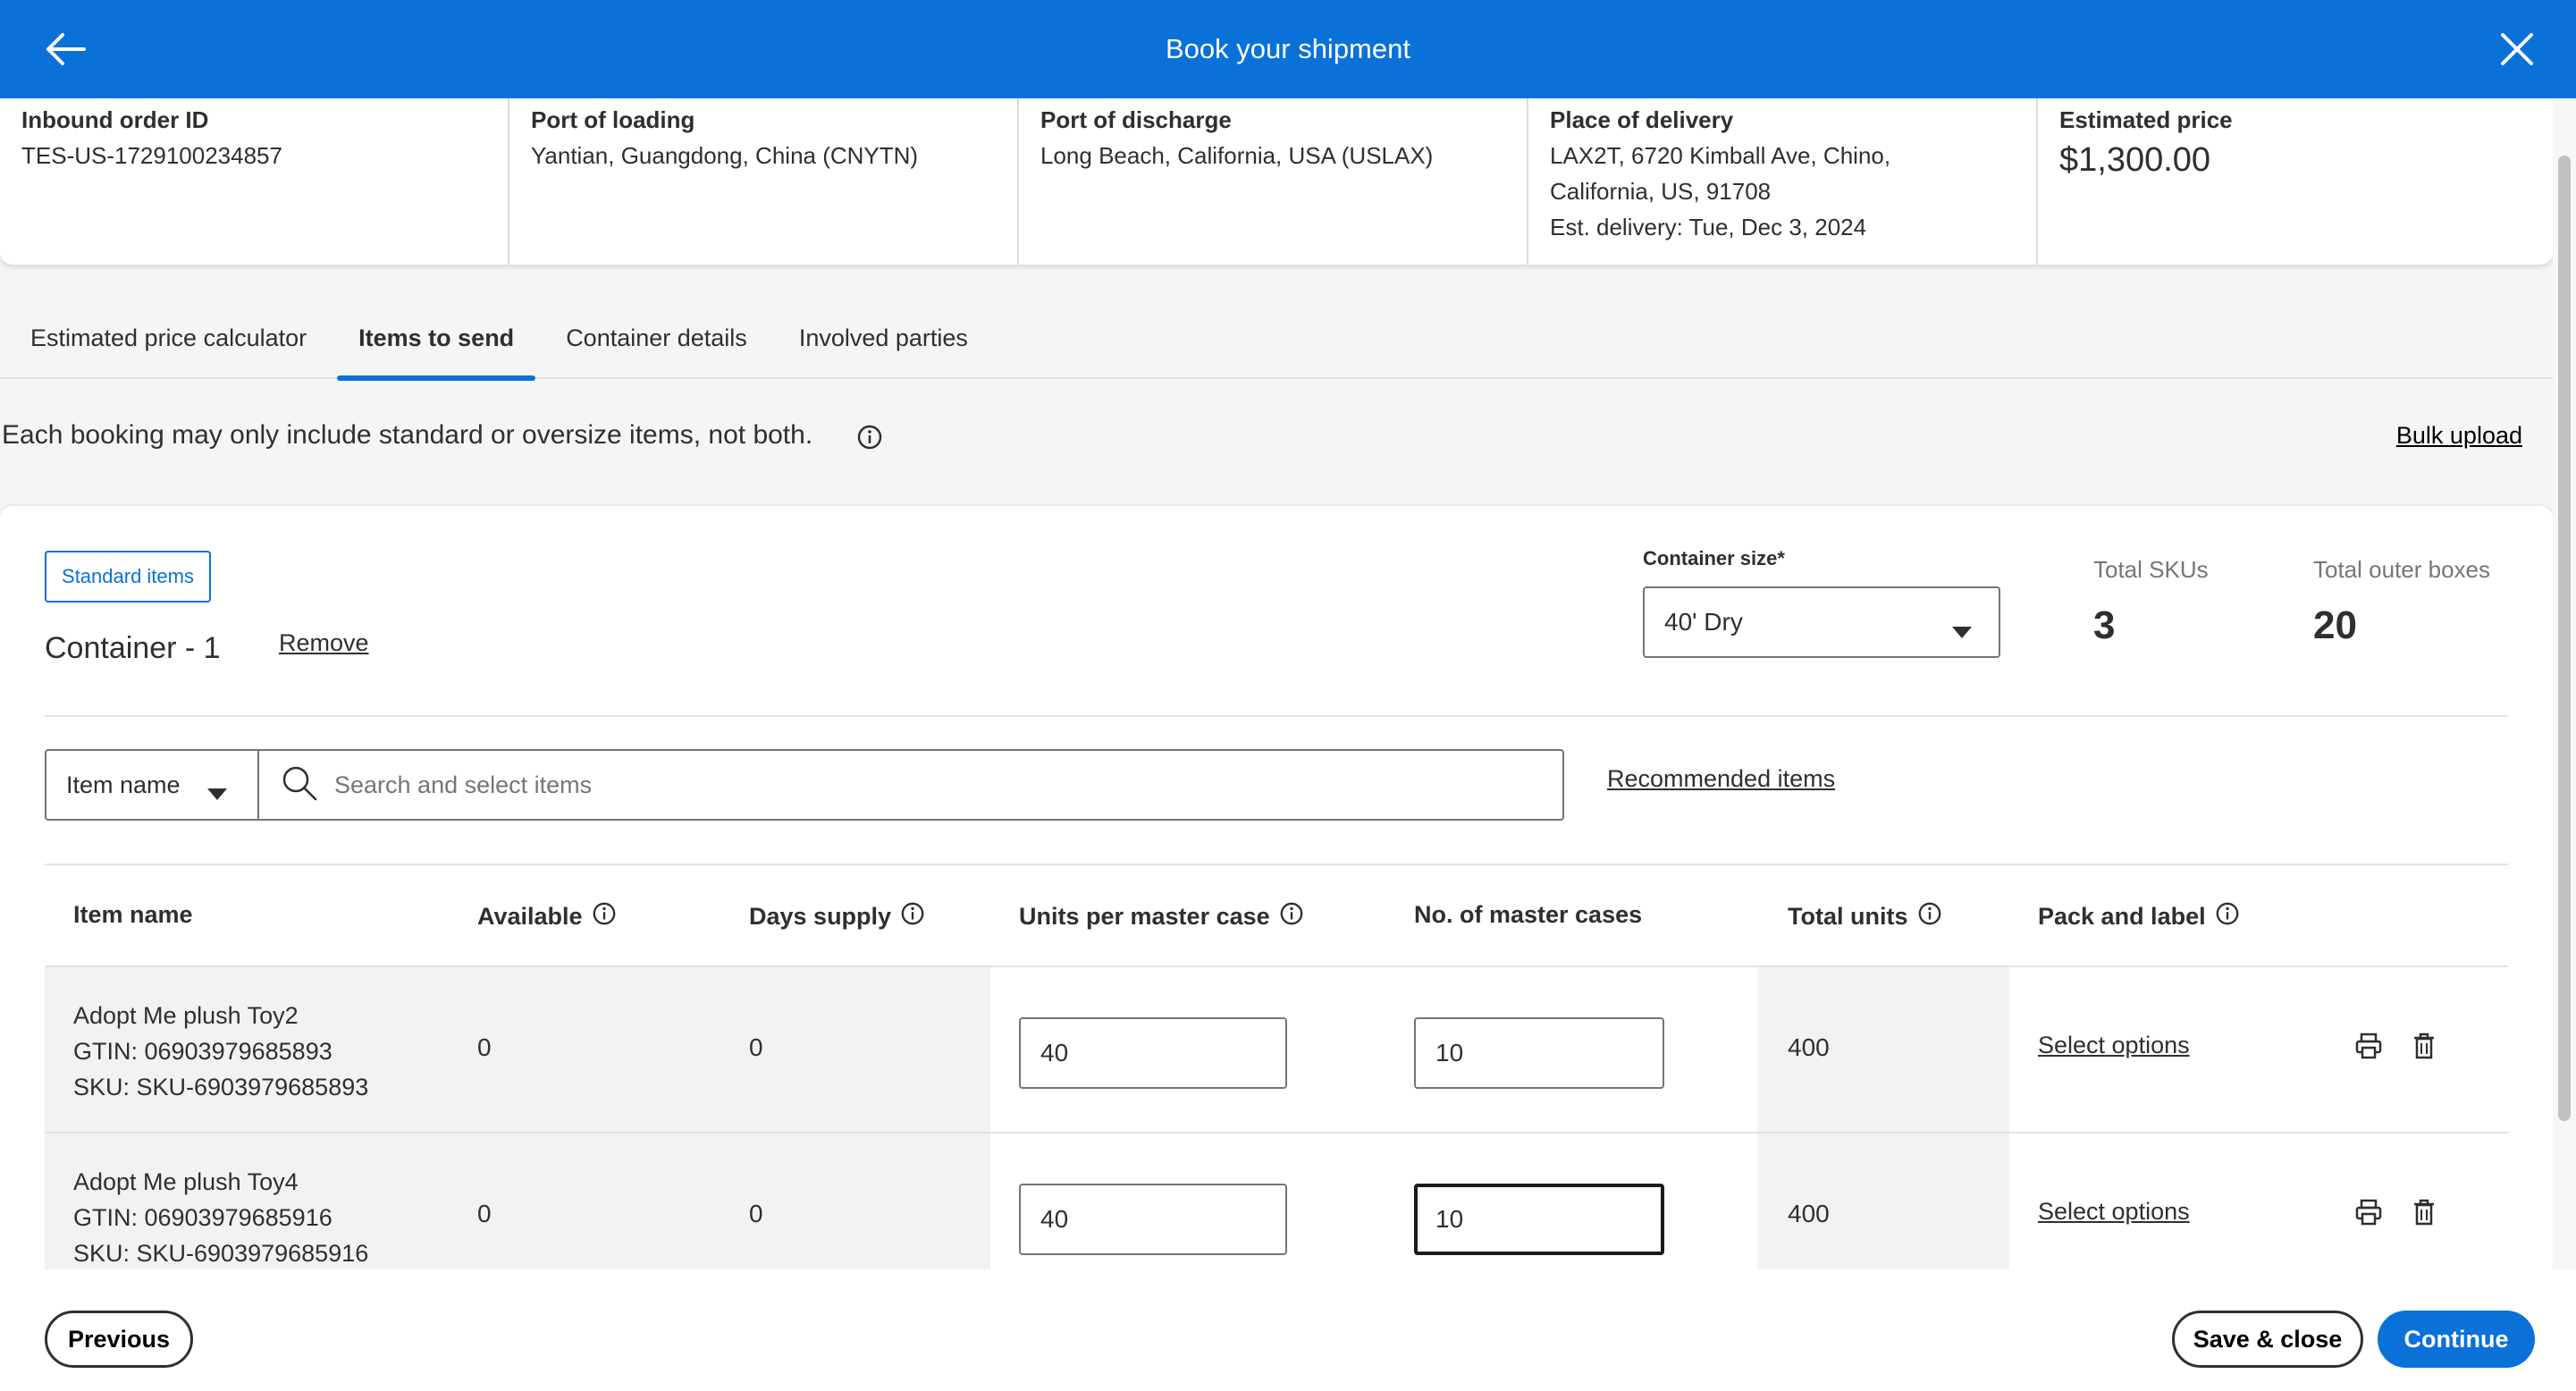 The height and width of the screenshot is (1391, 2576). I want to click on total-boxes-label: Total outer boxes, so click(2402, 569).